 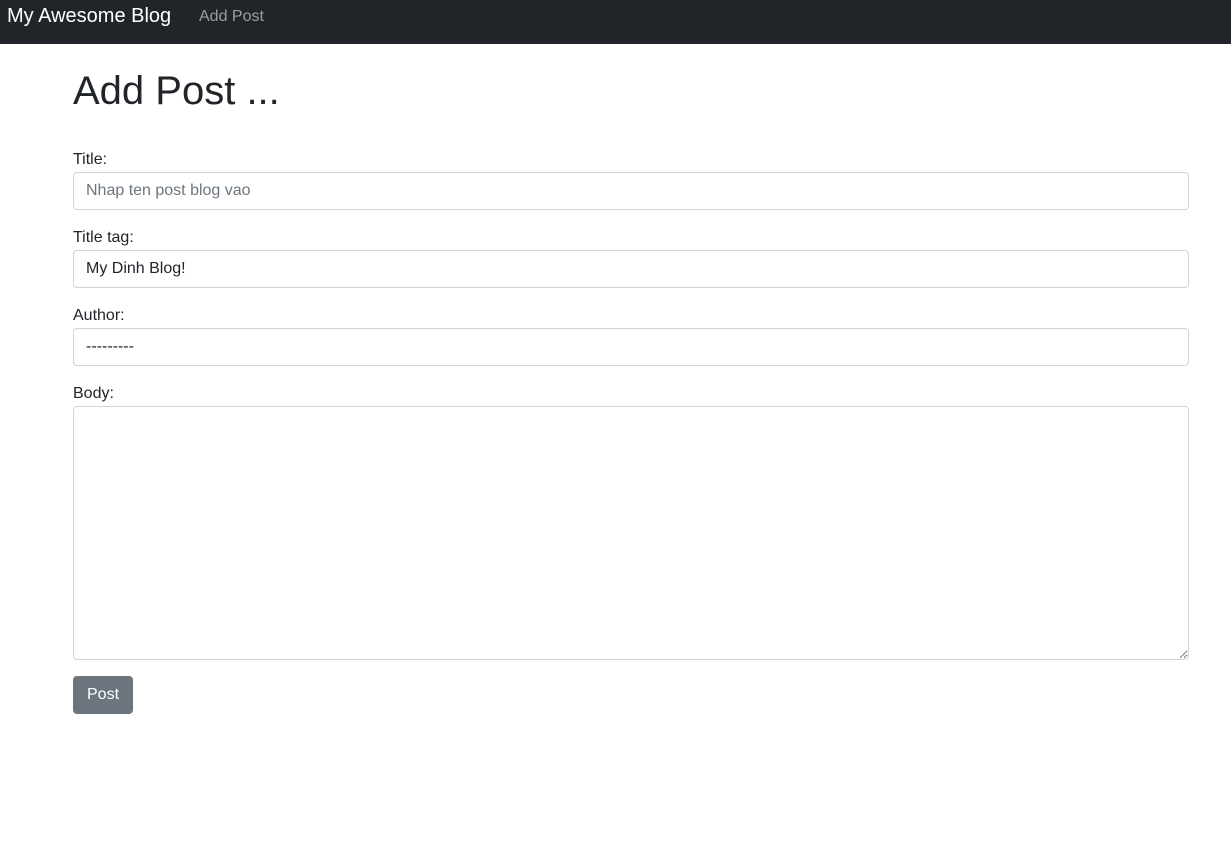 What do you see at coordinates (99, 315) in the screenshot?
I see `author-label: Author:` at bounding box center [99, 315].